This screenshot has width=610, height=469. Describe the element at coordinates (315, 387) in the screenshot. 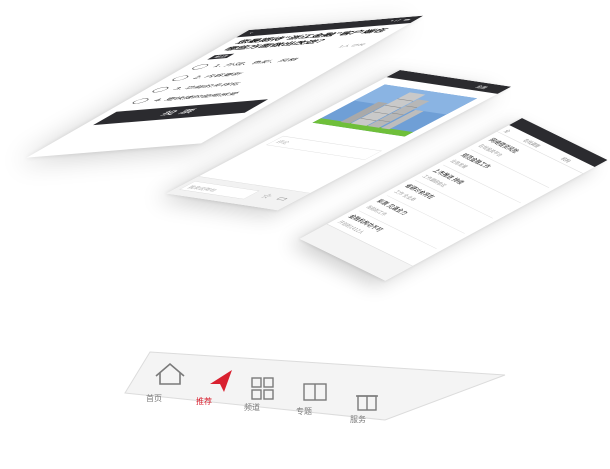

I see `bottom-nav: 首页 推荐 频道 专题 服务` at that location.